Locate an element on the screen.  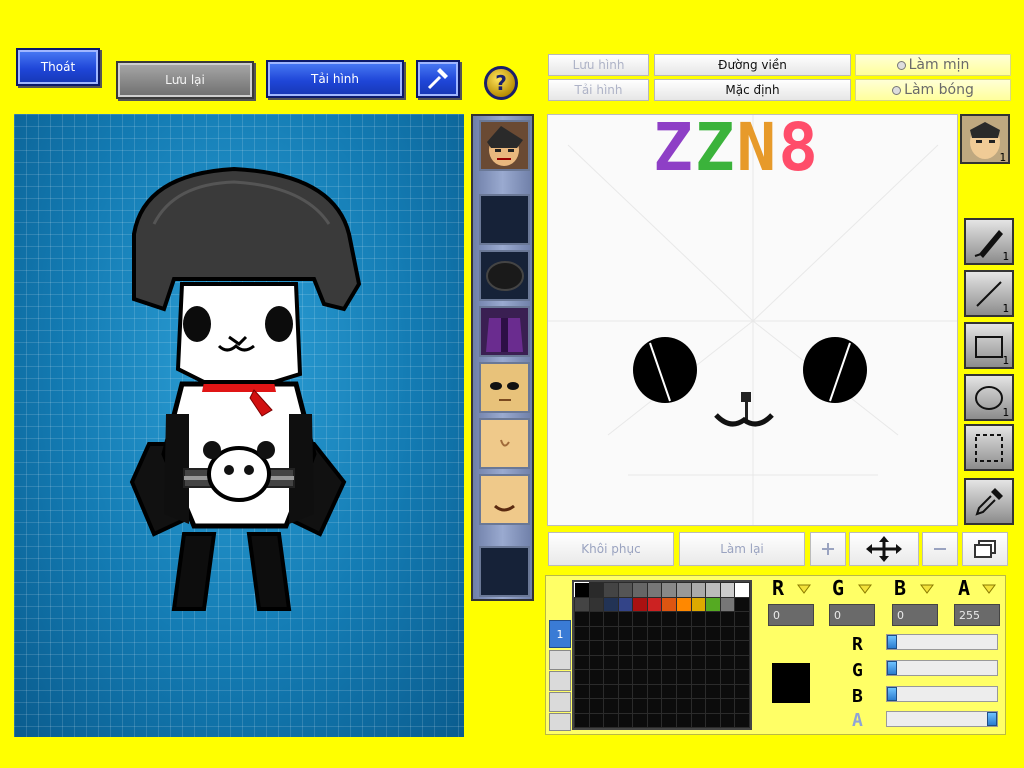
rectangle-tool: 1 is located at coordinates (989, 345).